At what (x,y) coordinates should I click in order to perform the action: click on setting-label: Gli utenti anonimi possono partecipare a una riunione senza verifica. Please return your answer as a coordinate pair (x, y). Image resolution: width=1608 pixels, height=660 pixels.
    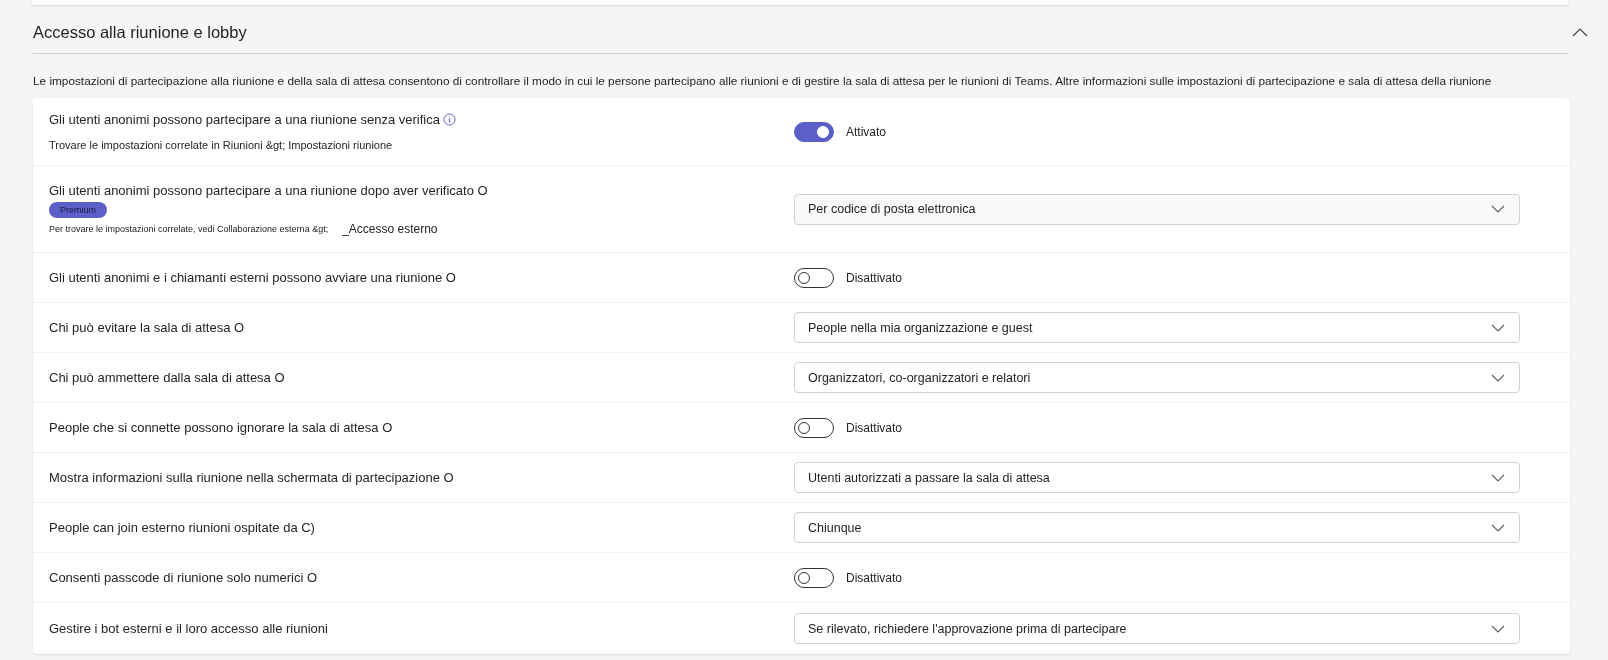
    Looking at the image, I should click on (244, 119).